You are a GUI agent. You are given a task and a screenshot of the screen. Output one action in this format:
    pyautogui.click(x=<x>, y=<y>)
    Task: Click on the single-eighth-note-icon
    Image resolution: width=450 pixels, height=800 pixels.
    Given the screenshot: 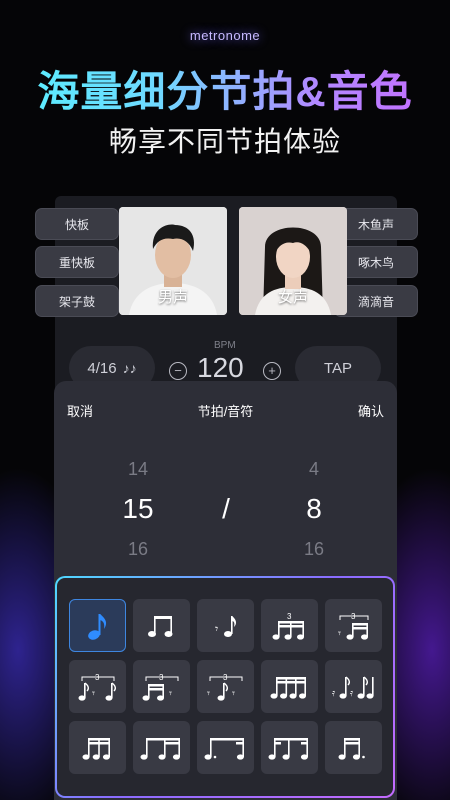 What is the action you would take?
    pyautogui.click(x=96, y=626)
    